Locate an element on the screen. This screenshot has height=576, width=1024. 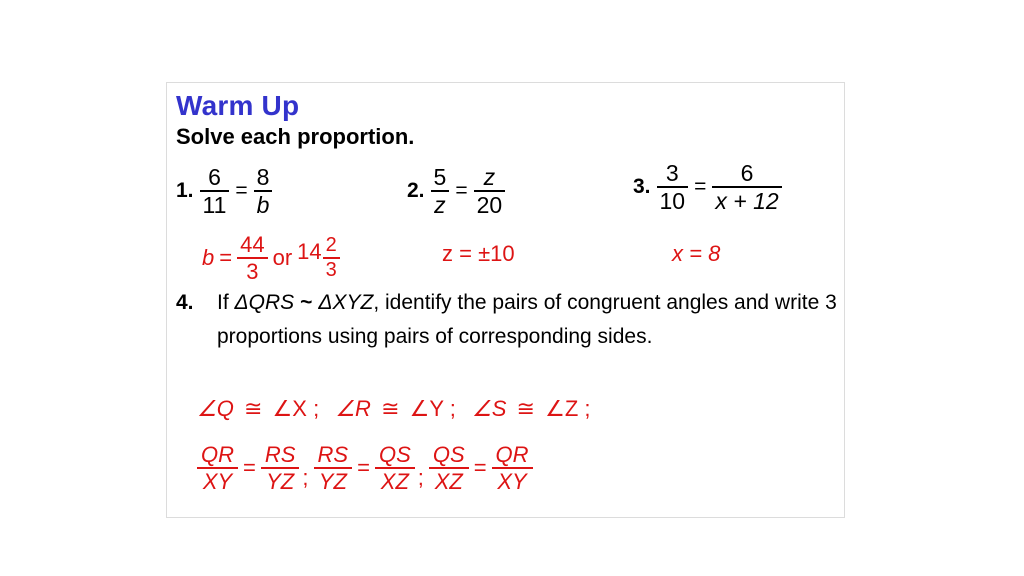
problem-3-left-denominator: 10 is located at coordinates (672, 201).